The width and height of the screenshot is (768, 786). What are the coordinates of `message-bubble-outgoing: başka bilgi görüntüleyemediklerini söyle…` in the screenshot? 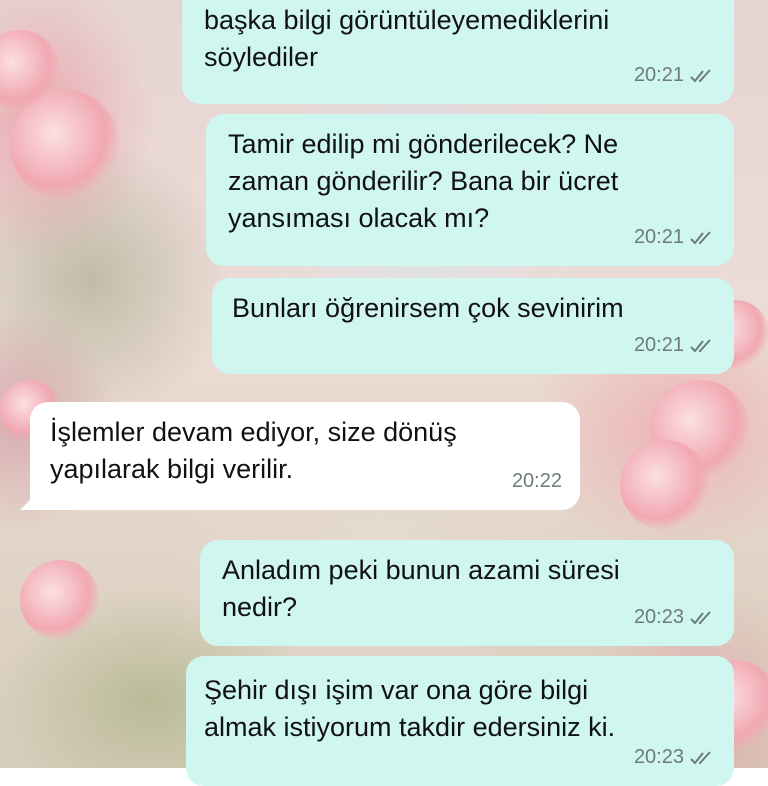 It's located at (458, 52).